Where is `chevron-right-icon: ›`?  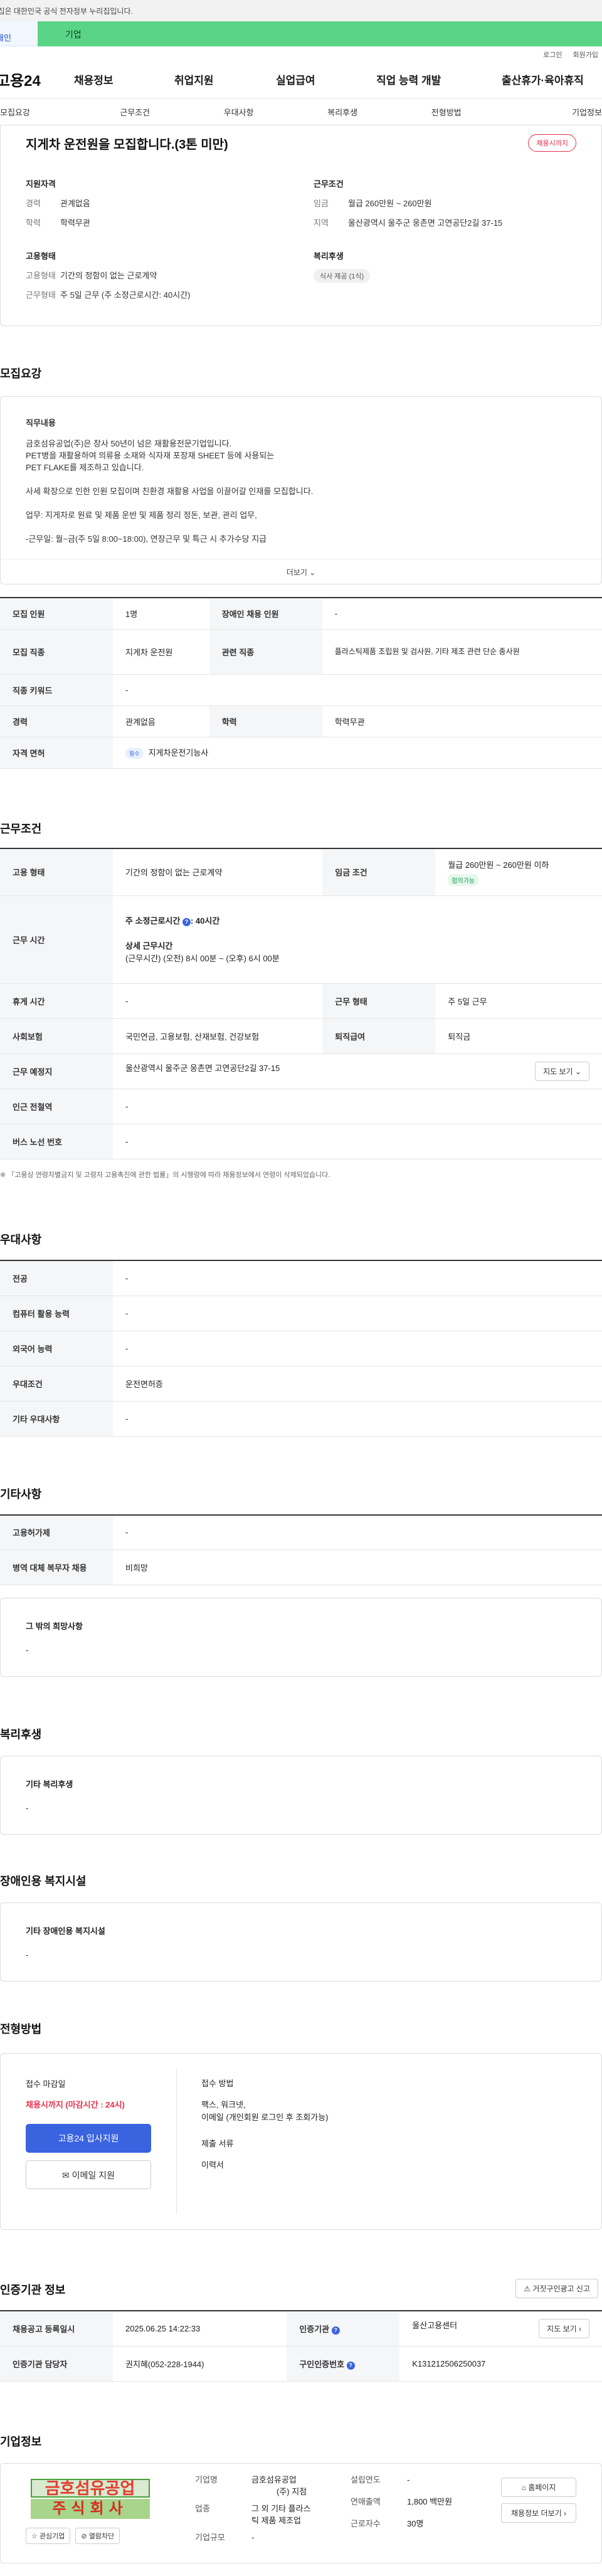
chevron-right-icon: › is located at coordinates (564, 2513).